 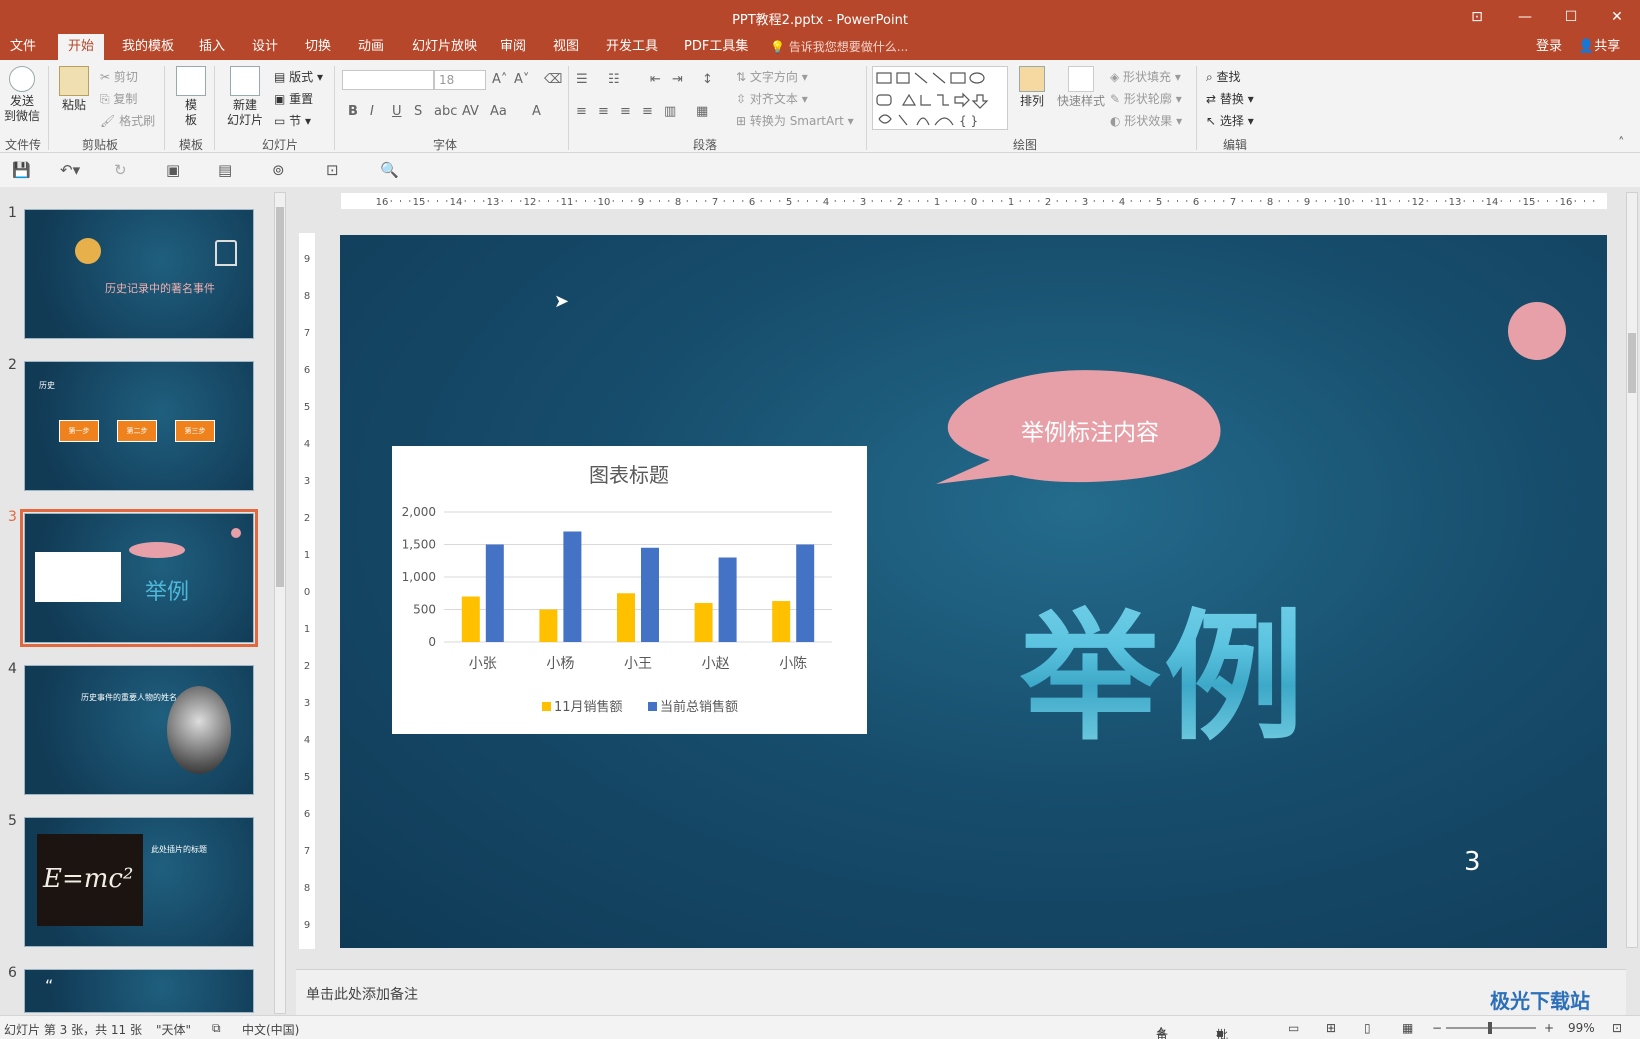 What do you see at coordinates (318, 47) in the screenshot?
I see `tab-transitions: 切换` at bounding box center [318, 47].